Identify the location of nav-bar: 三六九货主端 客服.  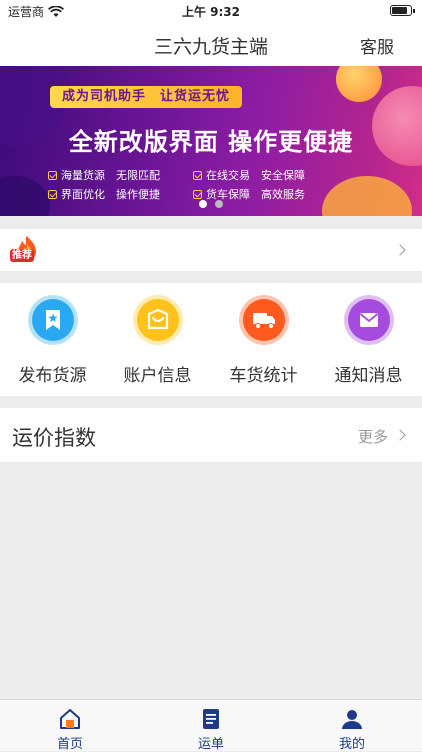
(211, 44).